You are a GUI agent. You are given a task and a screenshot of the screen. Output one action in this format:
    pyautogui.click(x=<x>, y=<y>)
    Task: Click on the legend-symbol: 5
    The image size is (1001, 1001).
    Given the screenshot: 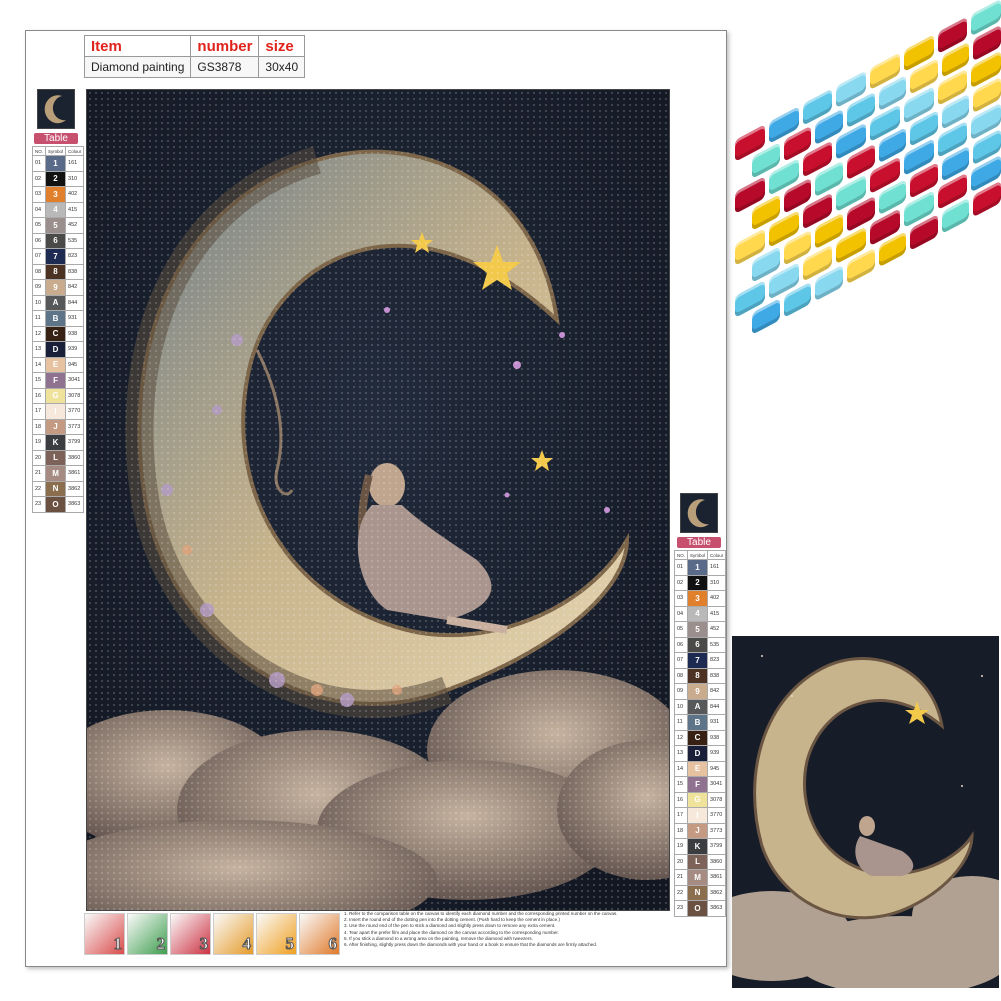 What is the action you would take?
    pyautogui.click(x=56, y=225)
    